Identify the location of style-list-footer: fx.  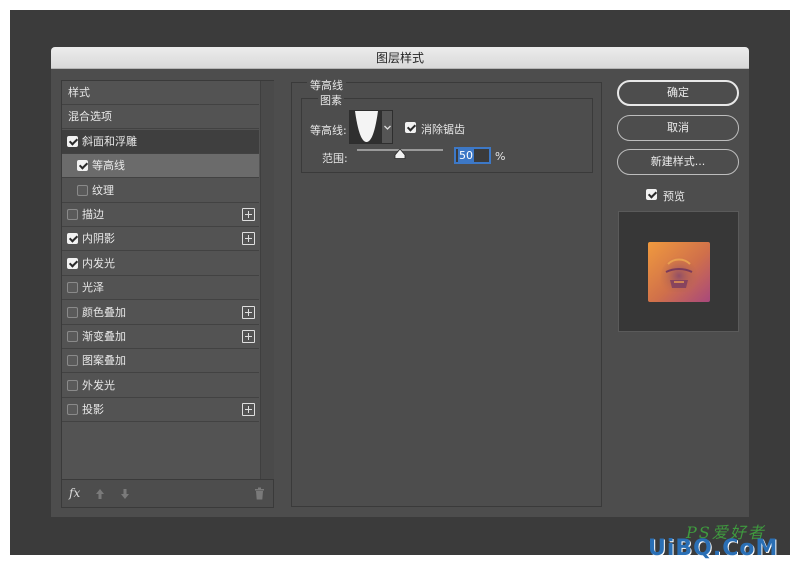
(167, 493).